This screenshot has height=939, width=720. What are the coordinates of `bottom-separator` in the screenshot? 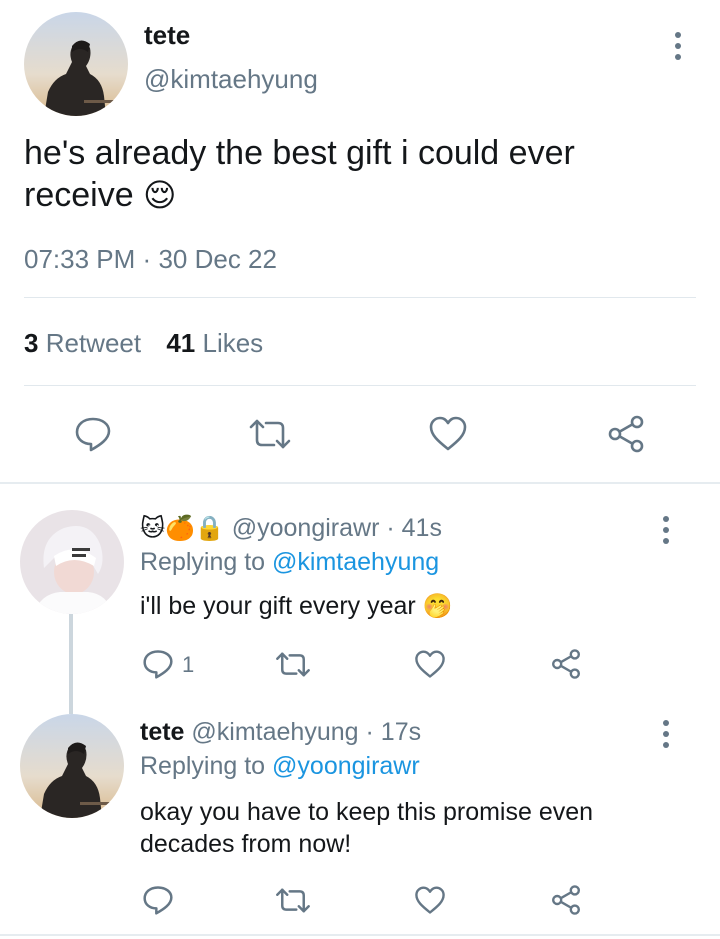 It's located at (360, 935).